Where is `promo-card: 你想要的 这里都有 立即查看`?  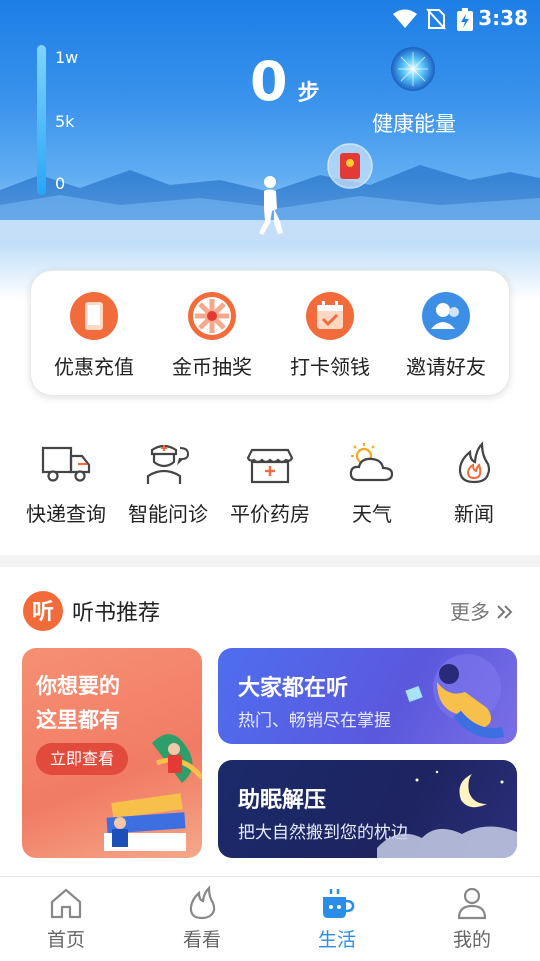
promo-card: 你想要的 这里都有 立即查看 is located at coordinates (112, 753).